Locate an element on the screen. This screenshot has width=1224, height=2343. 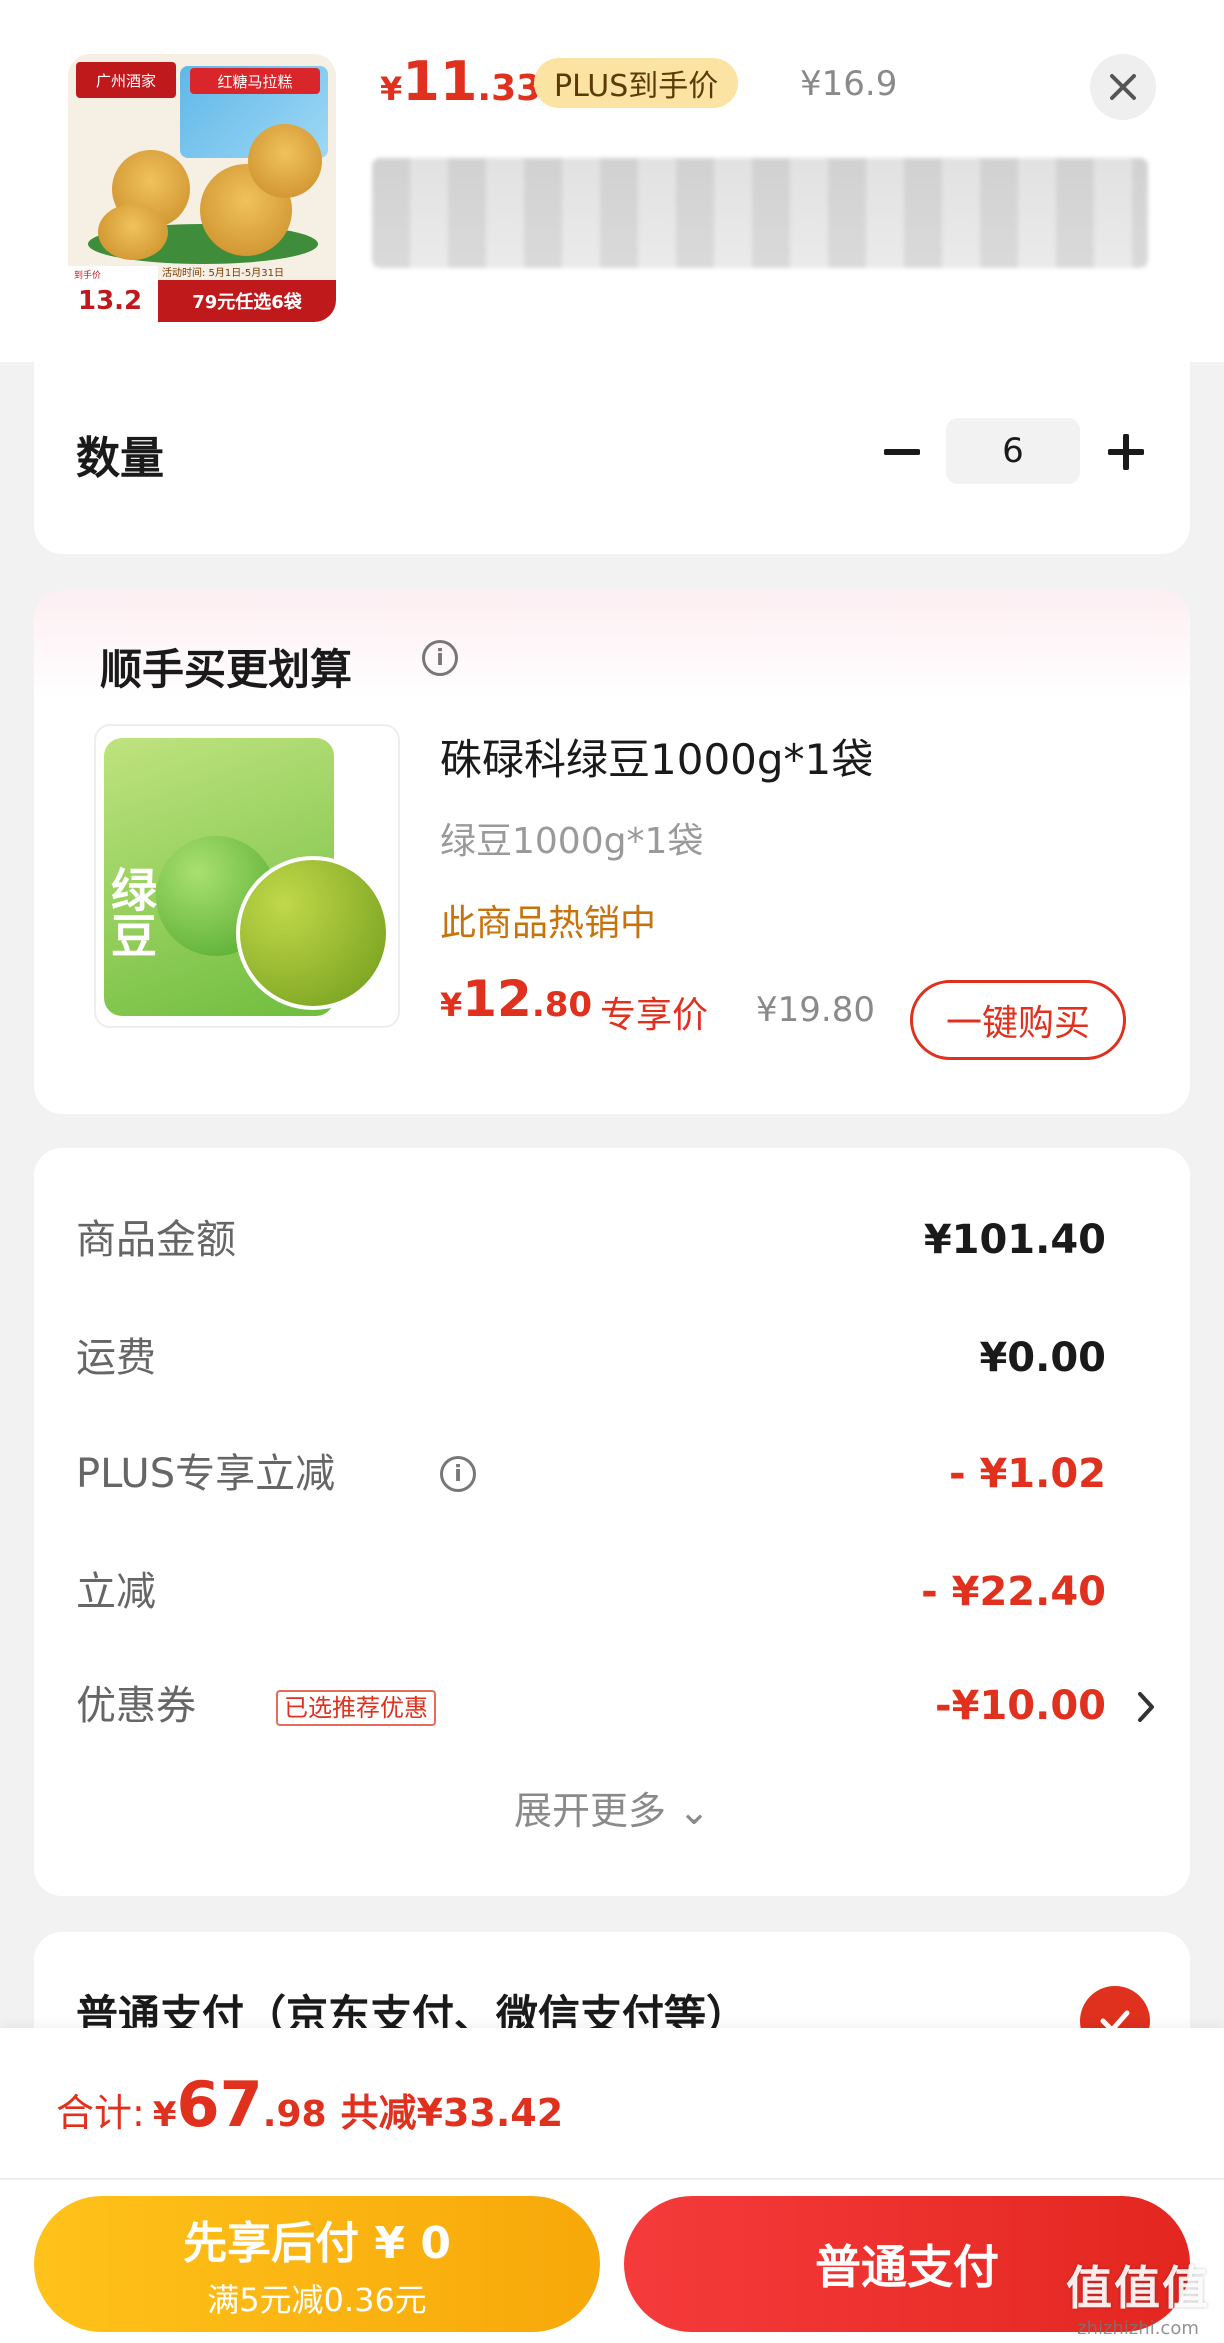
addon-price: ¥12.80 is located at coordinates (516, 999).